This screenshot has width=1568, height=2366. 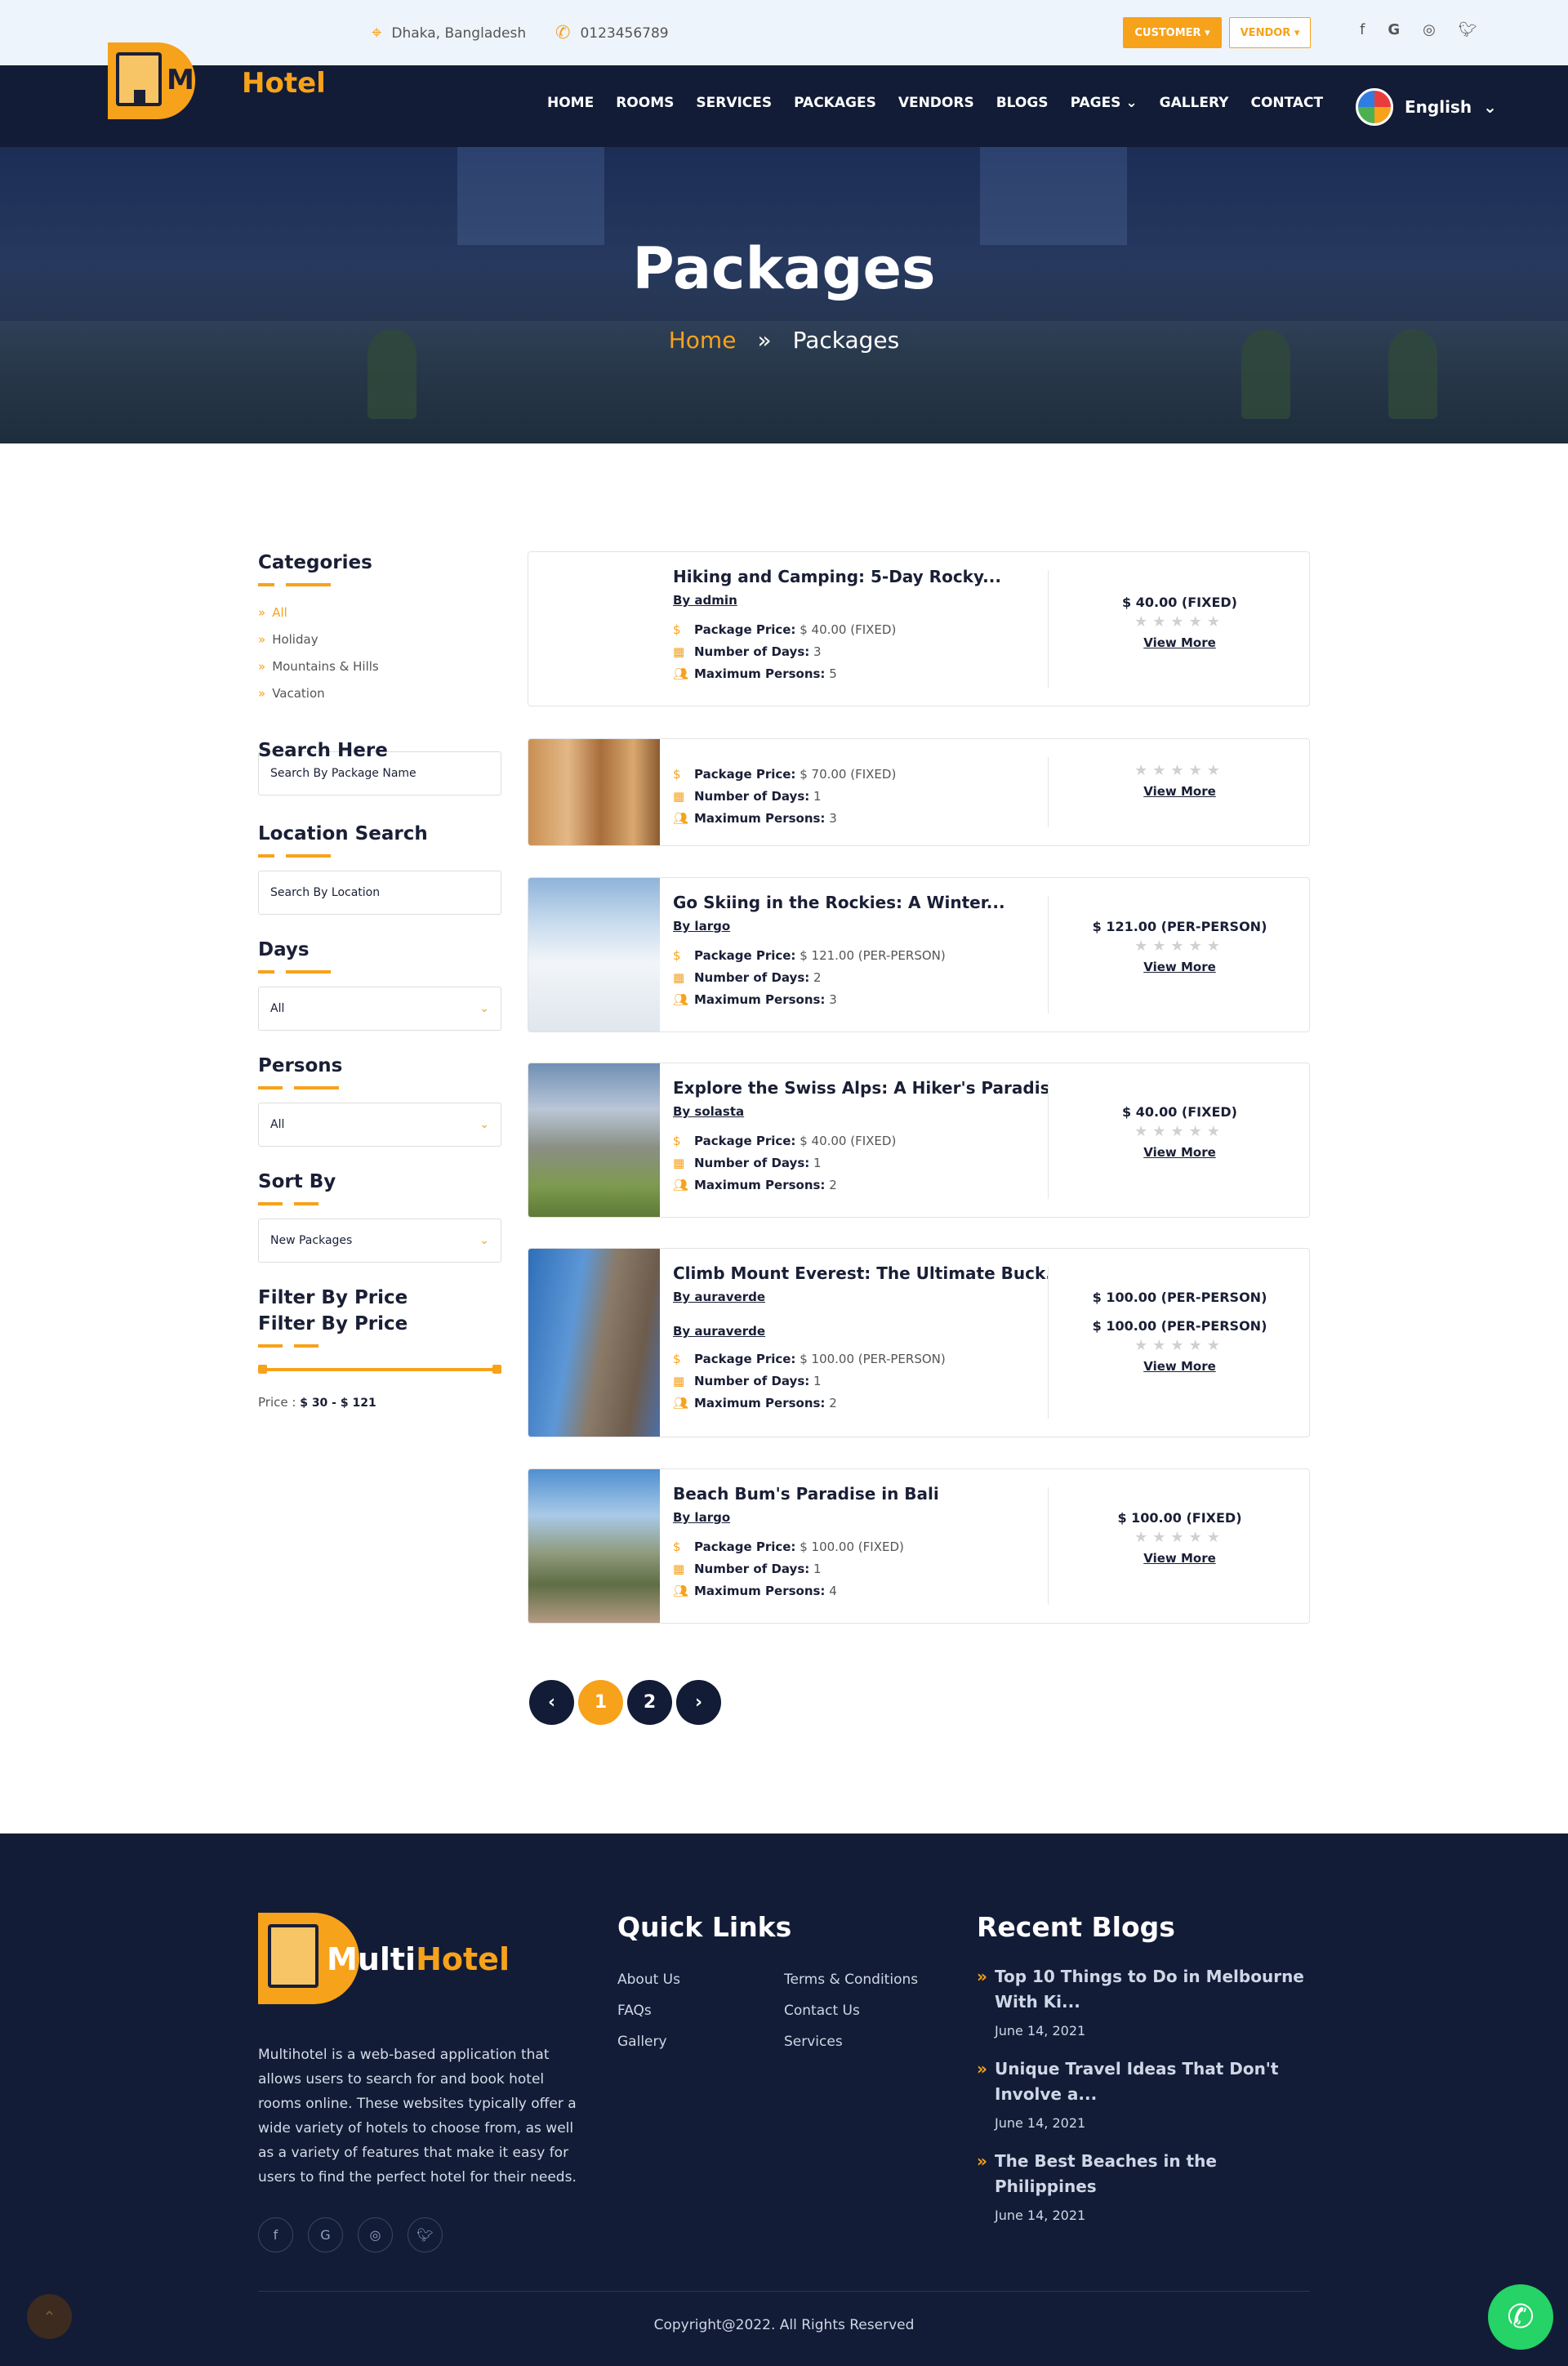 I want to click on package-author: By admin, so click(x=861, y=600).